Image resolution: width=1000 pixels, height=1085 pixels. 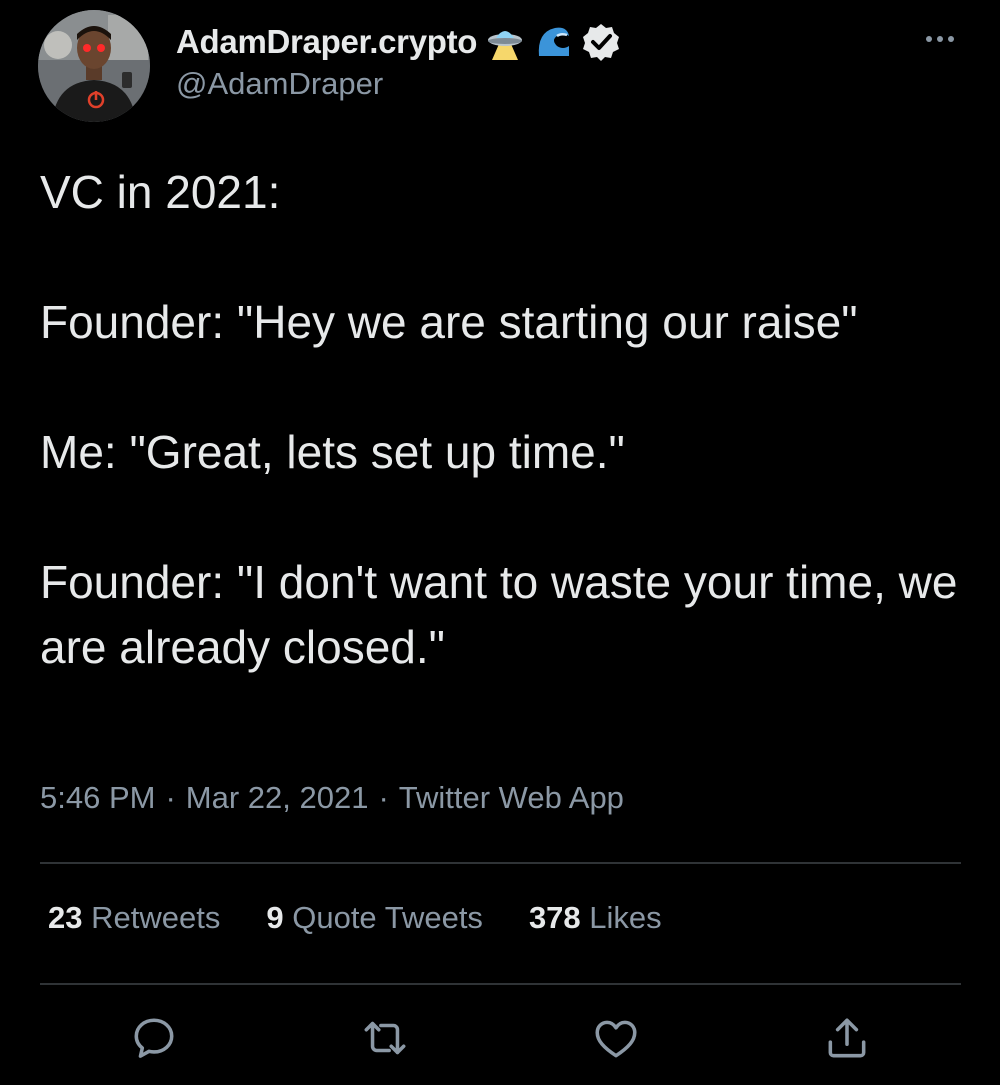 I want to click on reply-icon, so click(x=154, y=1038).